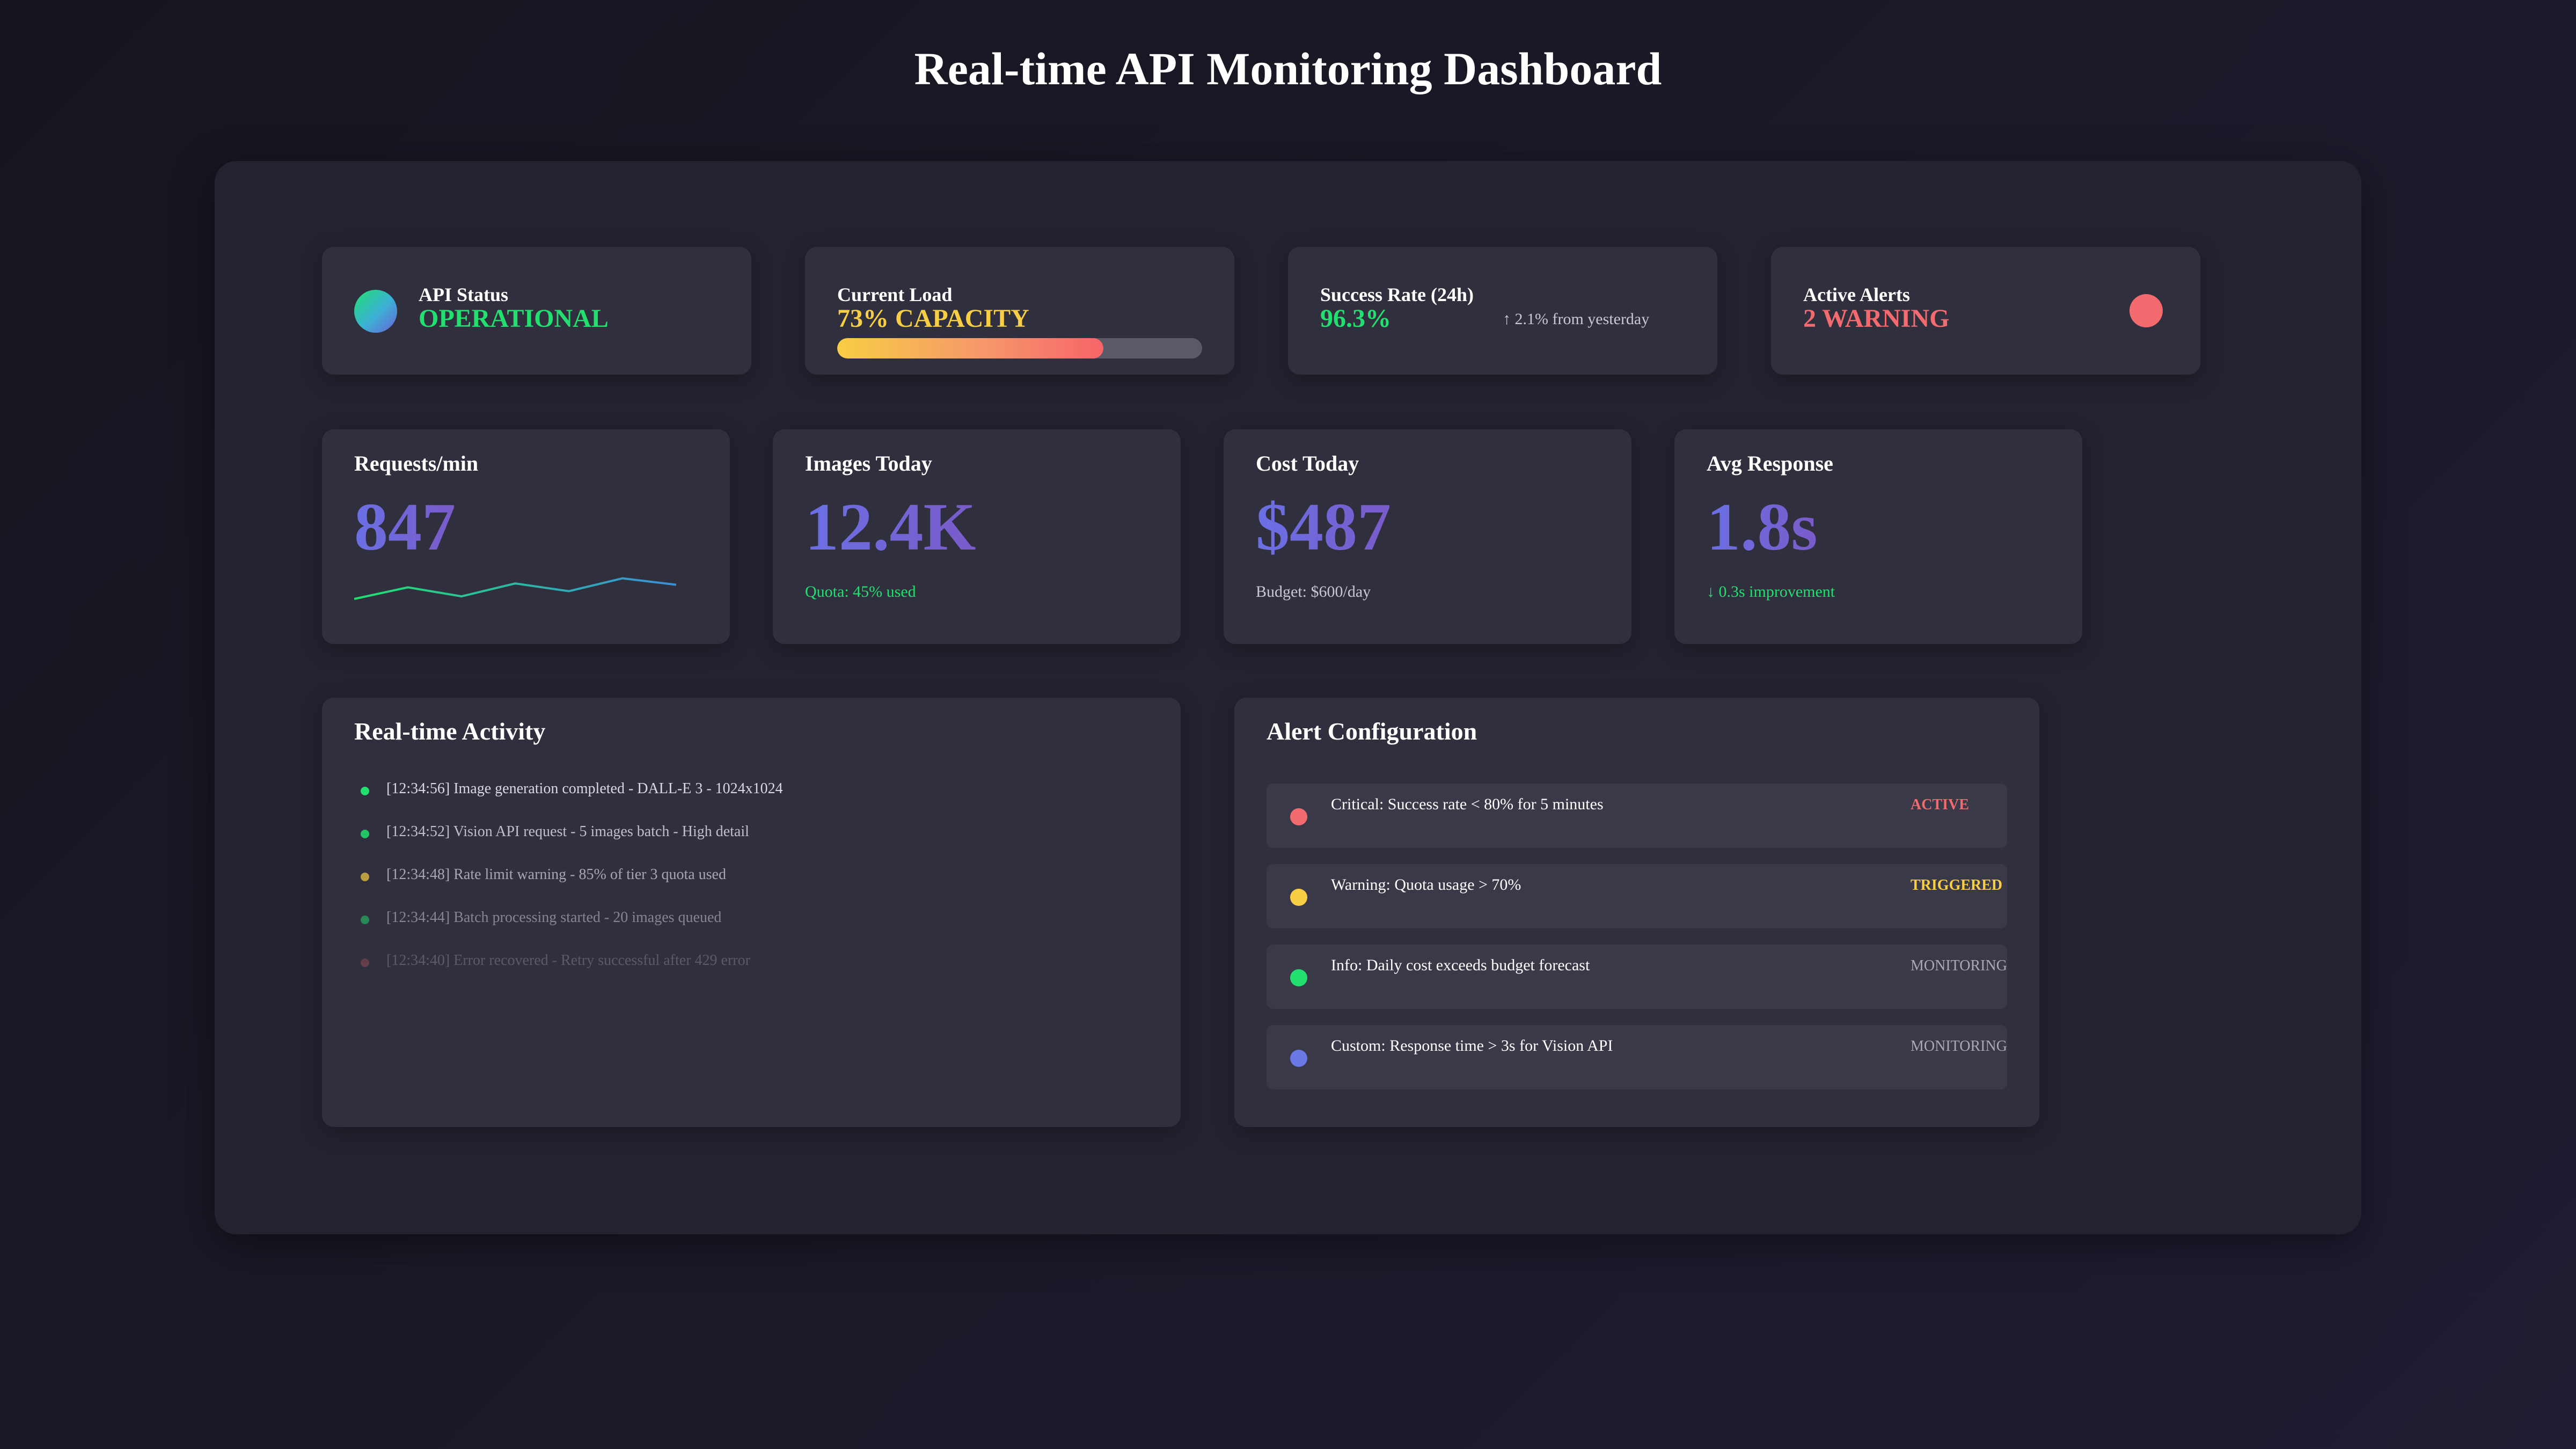 Image resolution: width=2576 pixels, height=1449 pixels. What do you see at coordinates (1771, 592) in the screenshot?
I see `response-improvement-note: ↓ 0.3s improvement` at bounding box center [1771, 592].